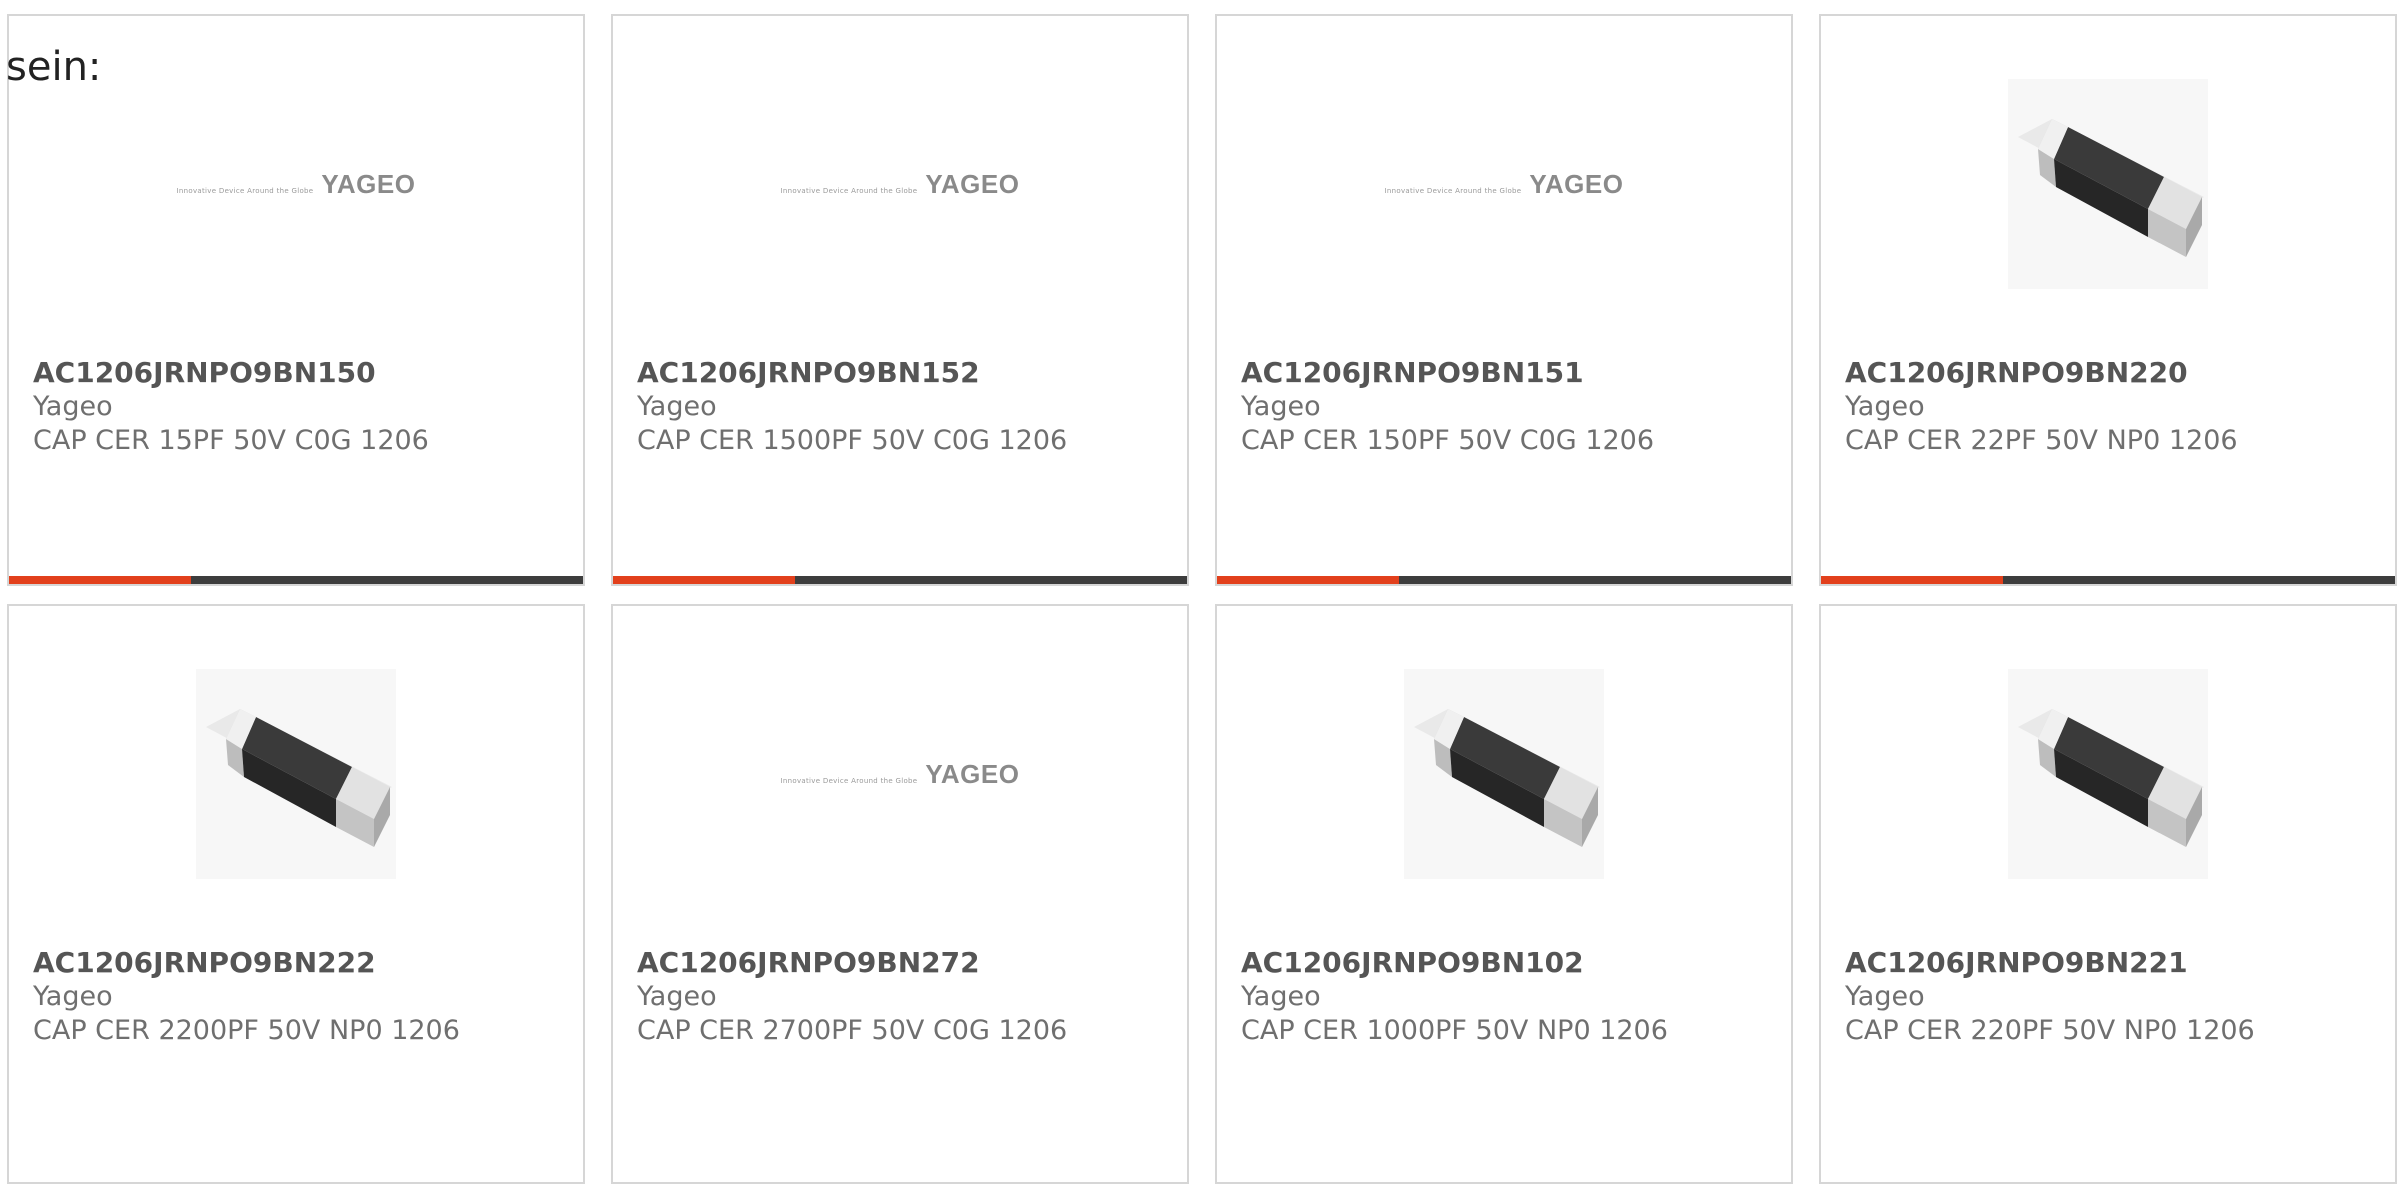  Describe the element at coordinates (231, 440) in the screenshot. I see `description: CAP CER 15PF 50V C0G 1206` at that location.